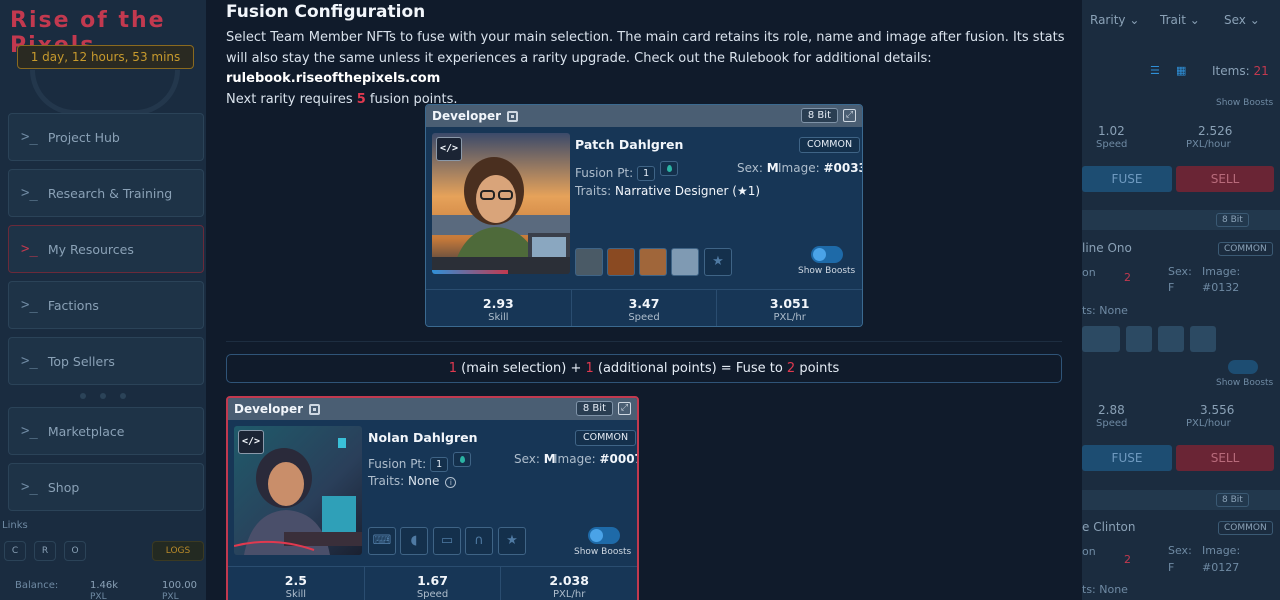  I want to click on additional-points: 1, so click(589, 368).